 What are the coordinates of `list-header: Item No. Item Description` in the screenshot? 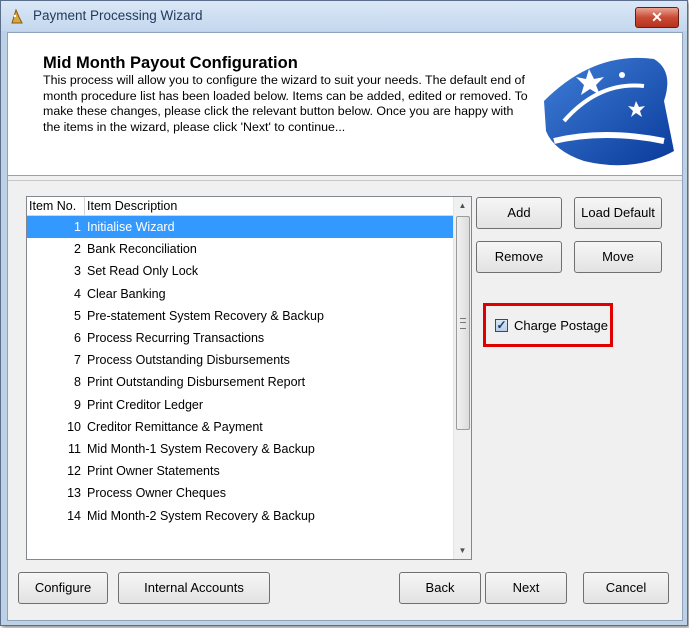 It's located at (240, 206).